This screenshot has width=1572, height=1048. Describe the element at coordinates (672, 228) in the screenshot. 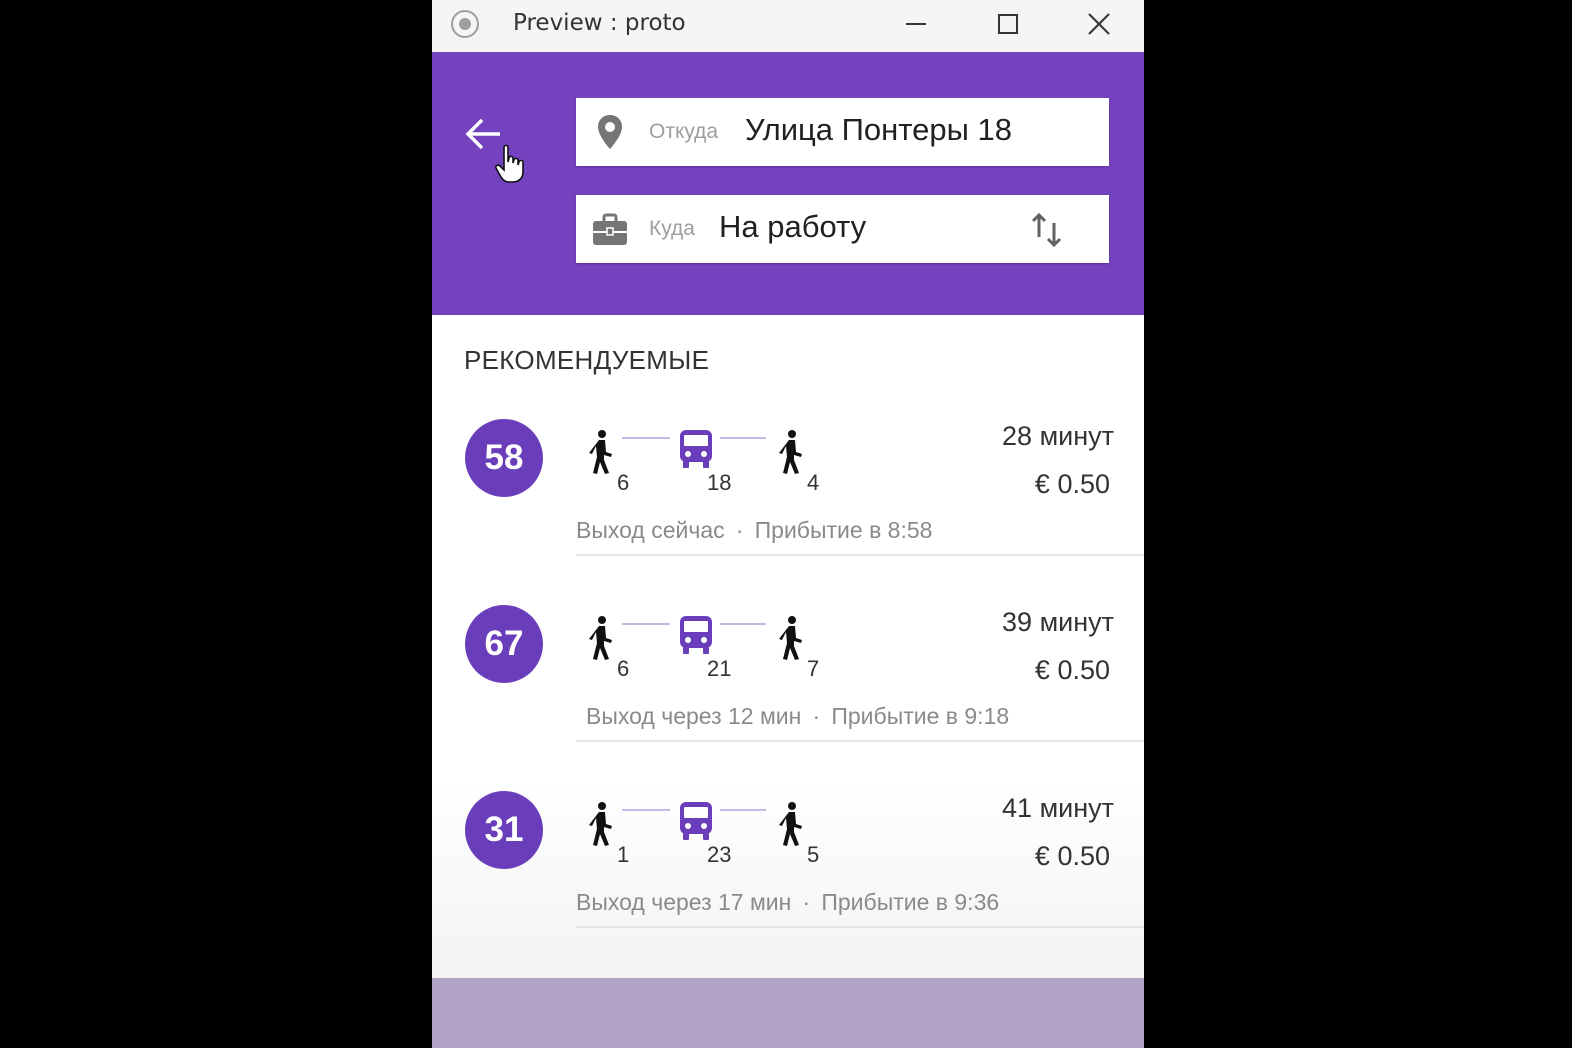

I see `to-label: Куда` at that location.